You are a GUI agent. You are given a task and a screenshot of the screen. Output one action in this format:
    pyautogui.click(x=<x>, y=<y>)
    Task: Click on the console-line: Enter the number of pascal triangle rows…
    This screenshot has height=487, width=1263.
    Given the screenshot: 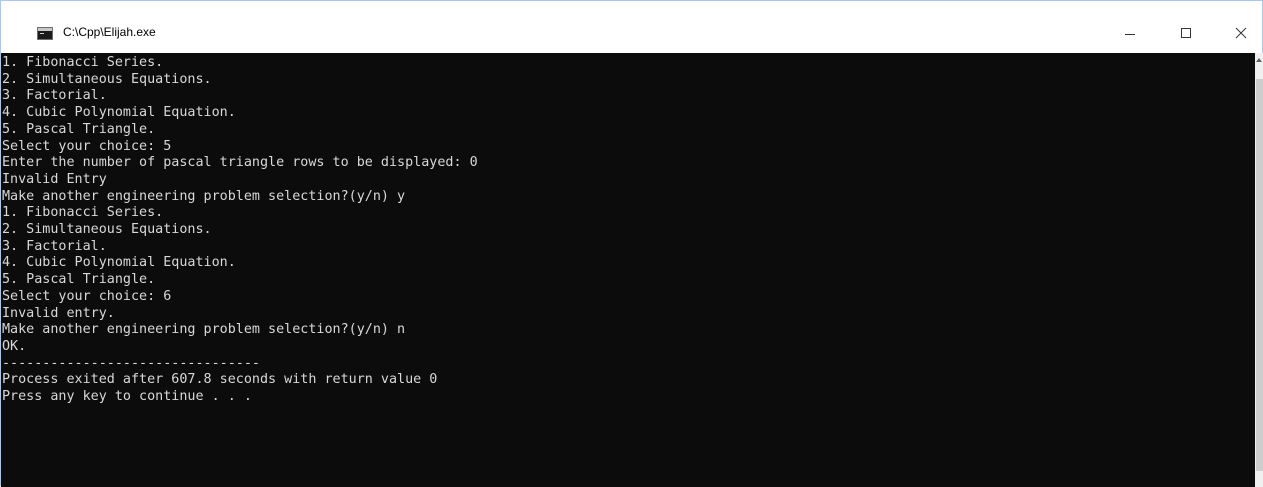 What is the action you would take?
    pyautogui.click(x=240, y=163)
    